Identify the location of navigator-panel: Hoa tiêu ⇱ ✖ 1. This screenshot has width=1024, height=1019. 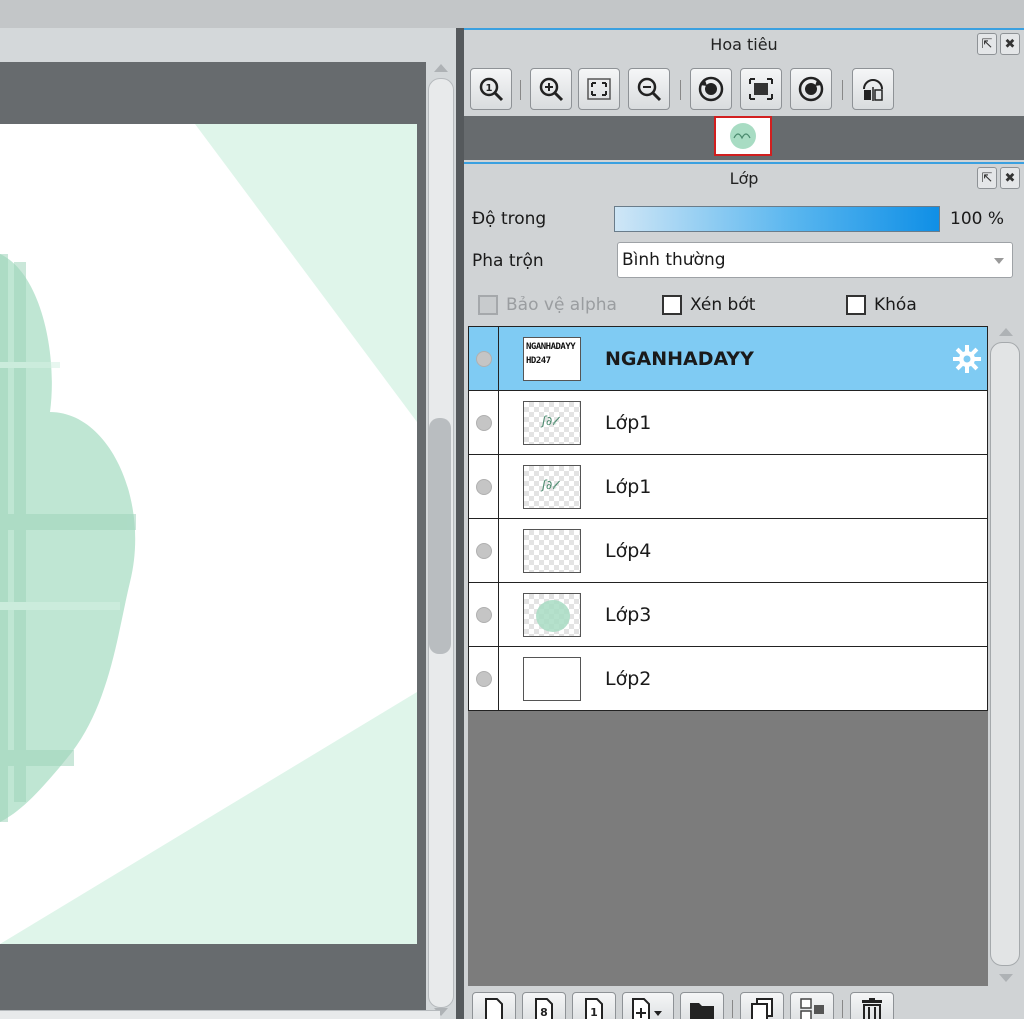
(744, 95).